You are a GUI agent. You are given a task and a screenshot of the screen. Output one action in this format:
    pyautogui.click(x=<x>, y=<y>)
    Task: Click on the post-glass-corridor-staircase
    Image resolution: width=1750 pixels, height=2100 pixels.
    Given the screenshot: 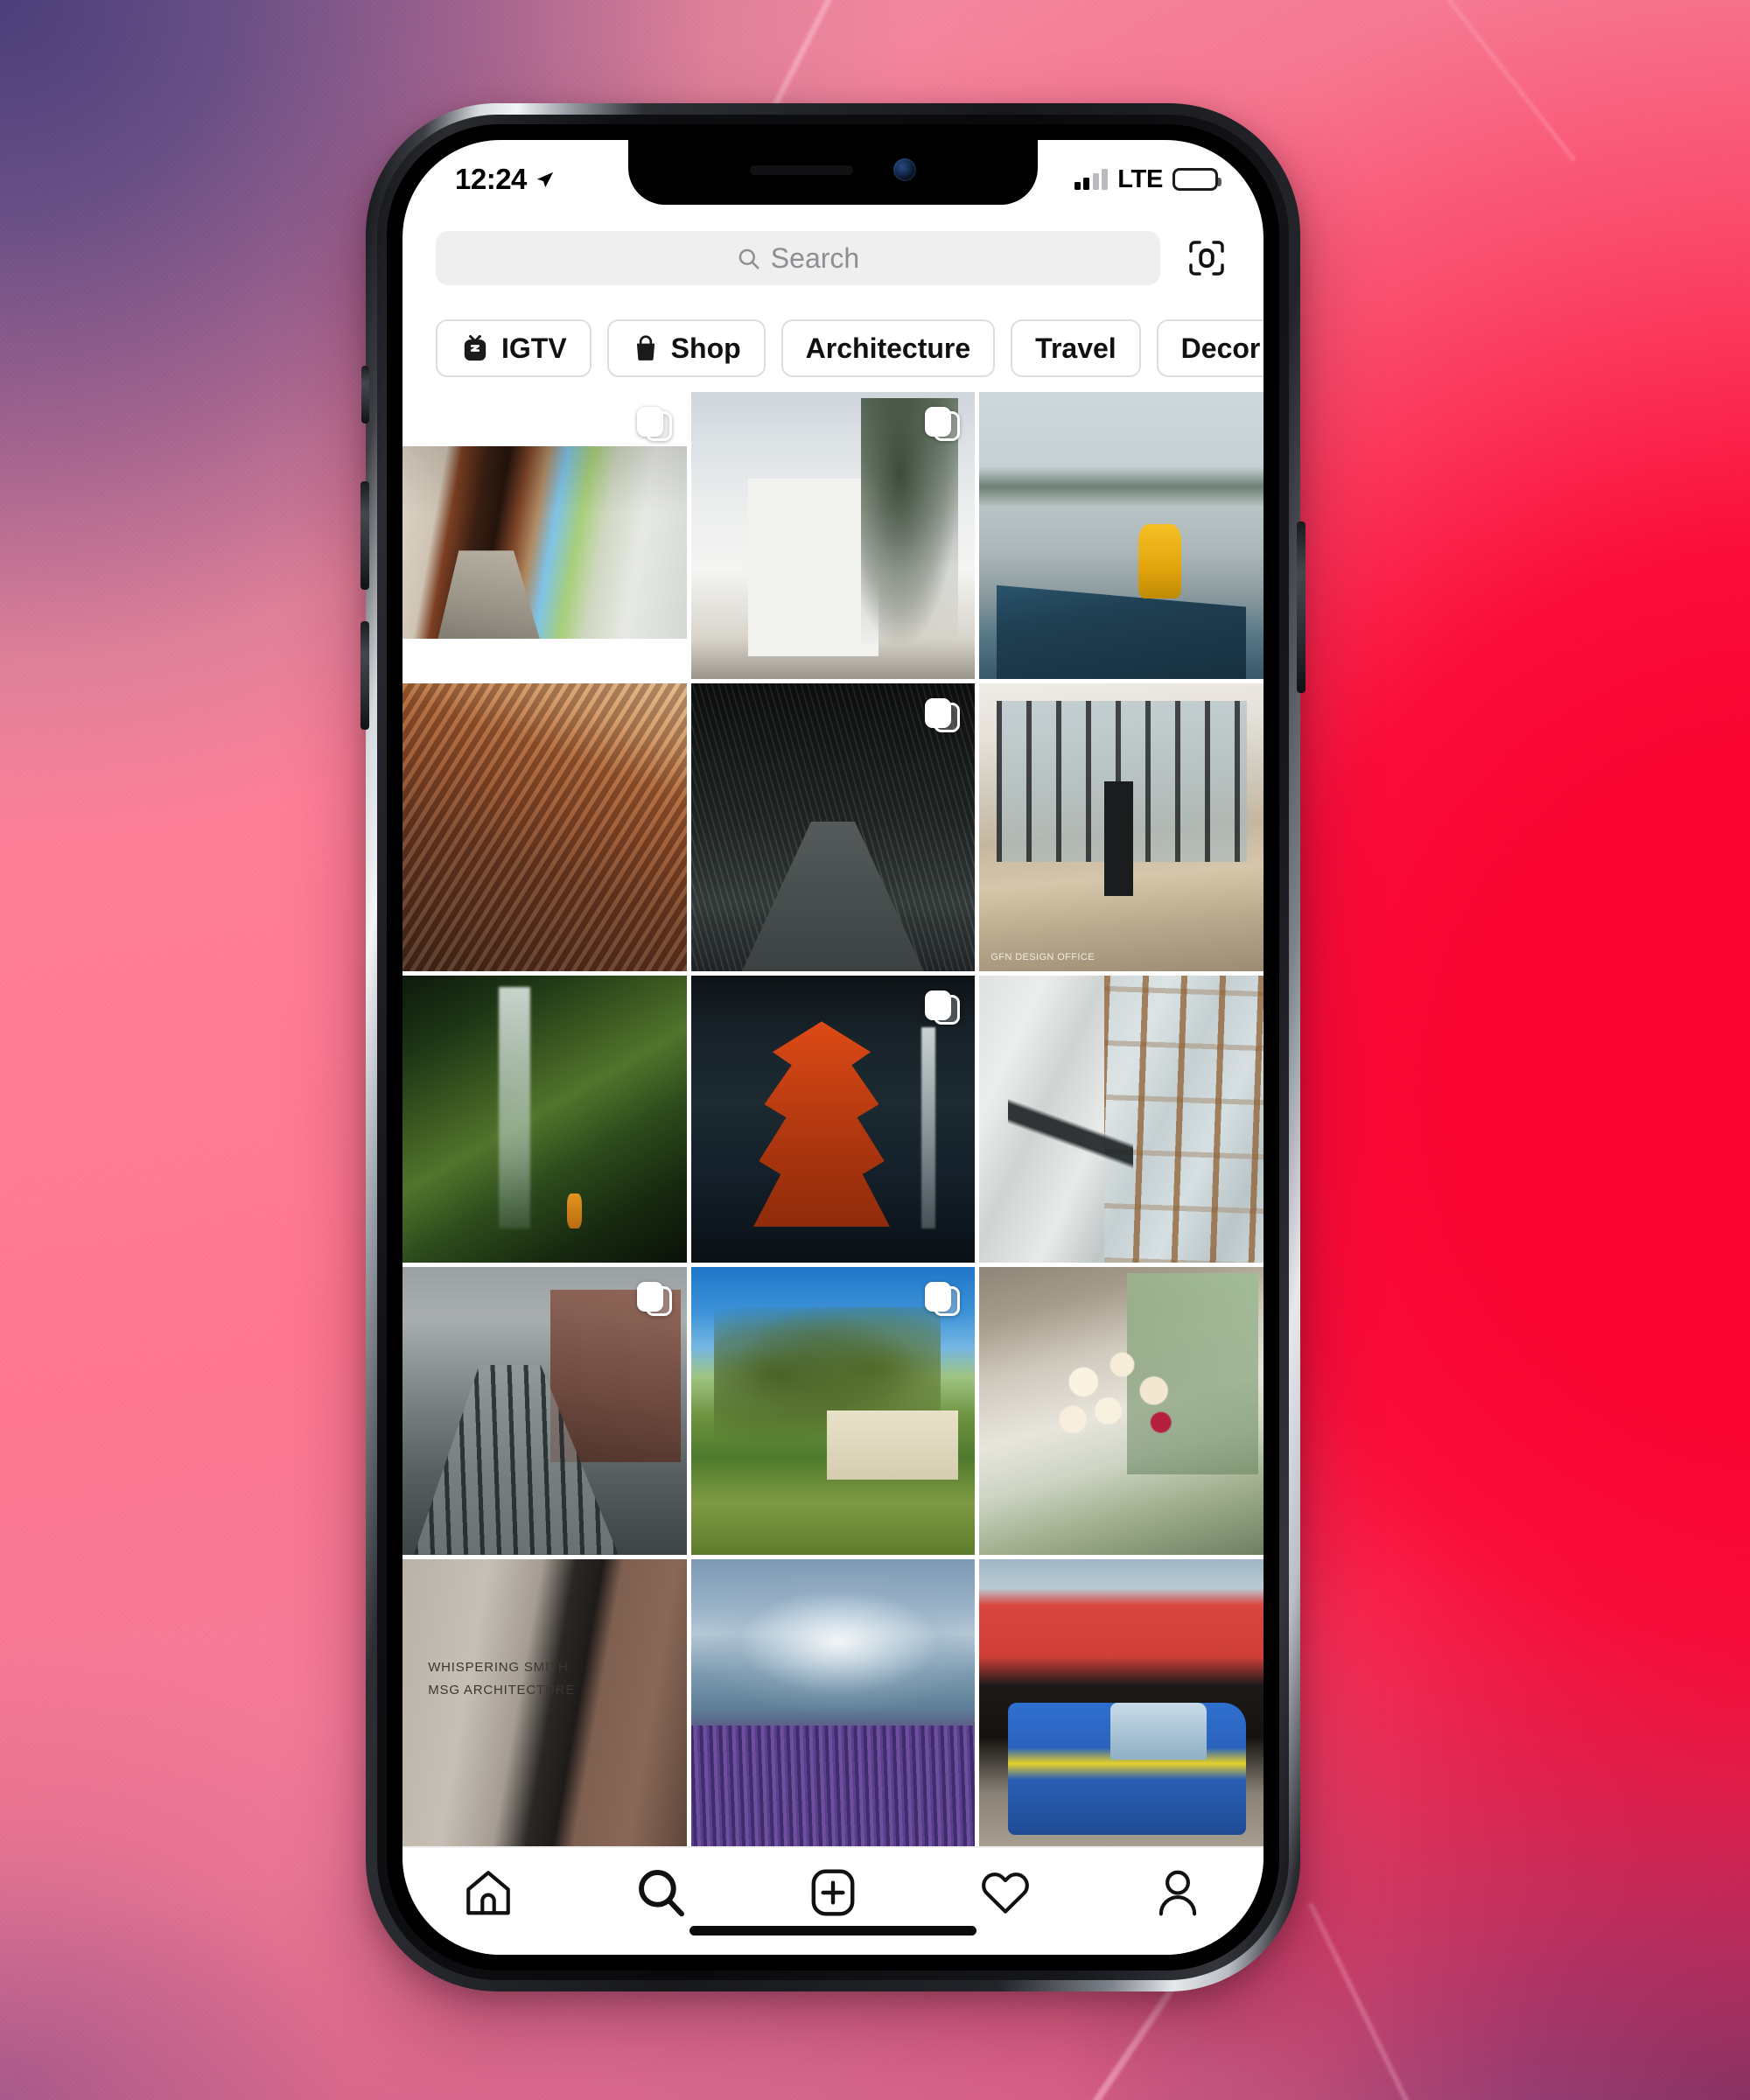 What is the action you would take?
    pyautogui.click(x=1121, y=1119)
    